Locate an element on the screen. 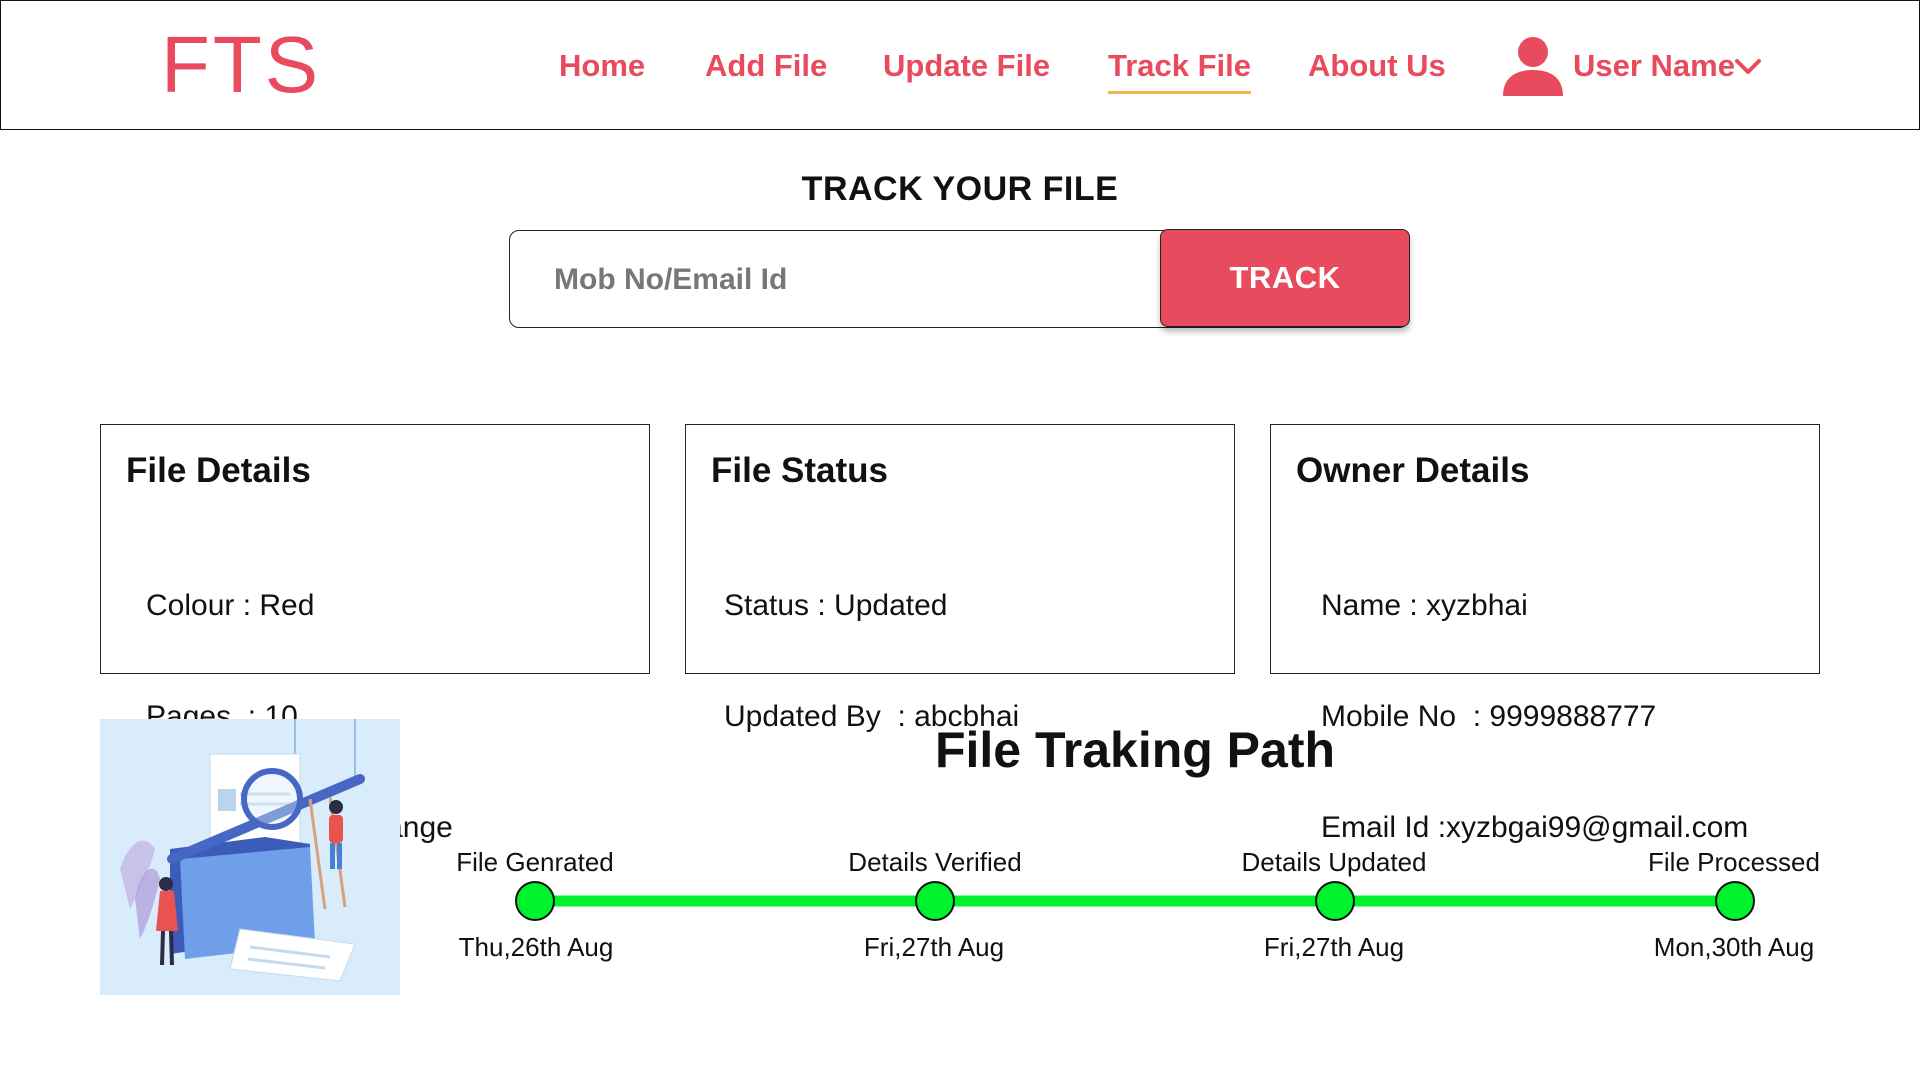 The height and width of the screenshot is (1080, 1920). card-title: Owner Details is located at coordinates (1413, 470).